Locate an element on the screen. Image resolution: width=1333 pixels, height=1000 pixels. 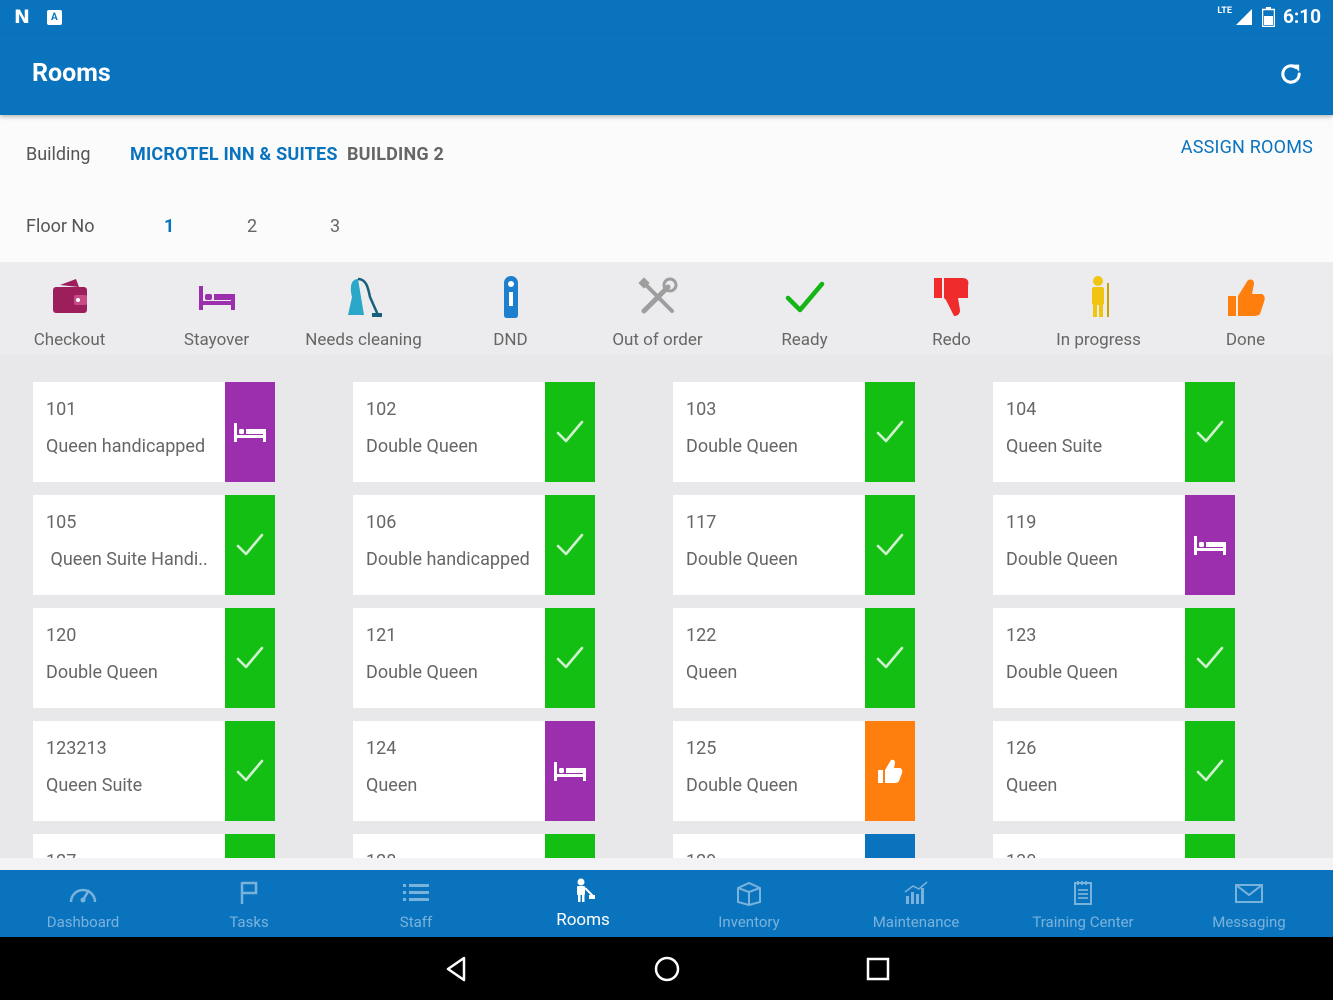
room-card: 101 Queen handicapped is located at coordinates (154, 432).